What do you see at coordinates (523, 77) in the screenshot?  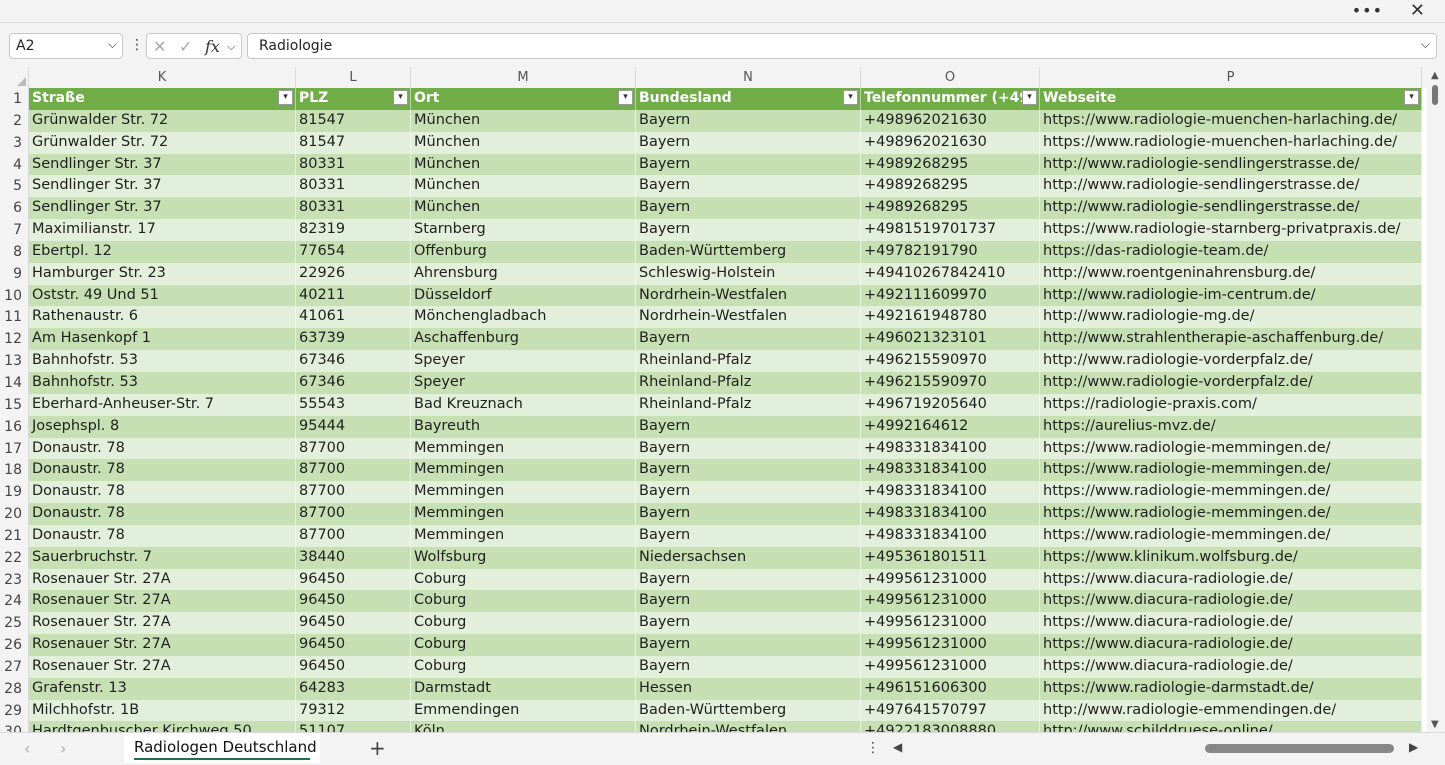 I see `column-header-m: M` at bounding box center [523, 77].